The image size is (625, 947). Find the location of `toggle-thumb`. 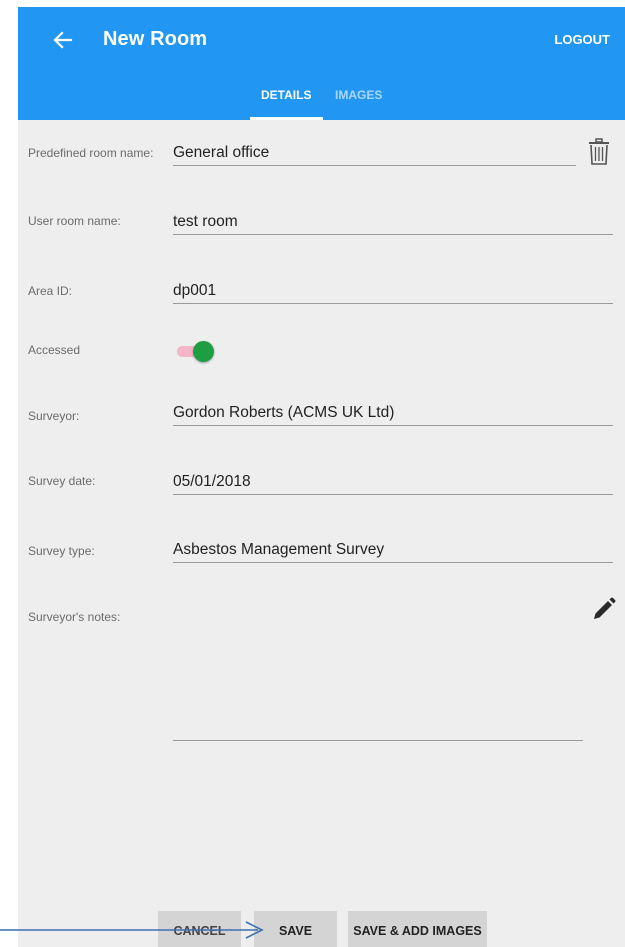

toggle-thumb is located at coordinates (203, 351).